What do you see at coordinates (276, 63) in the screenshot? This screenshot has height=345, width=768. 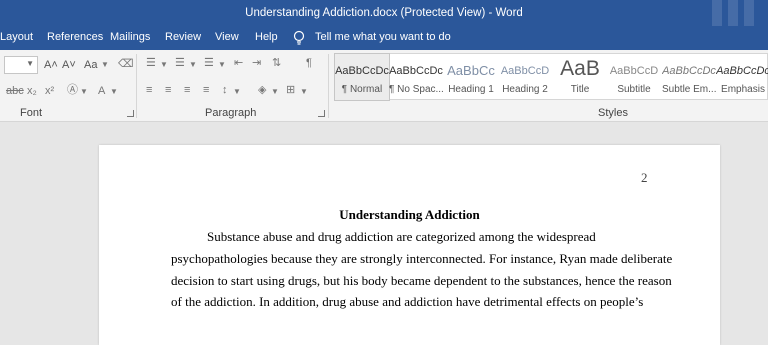 I see `sort-icon: ⇅` at bounding box center [276, 63].